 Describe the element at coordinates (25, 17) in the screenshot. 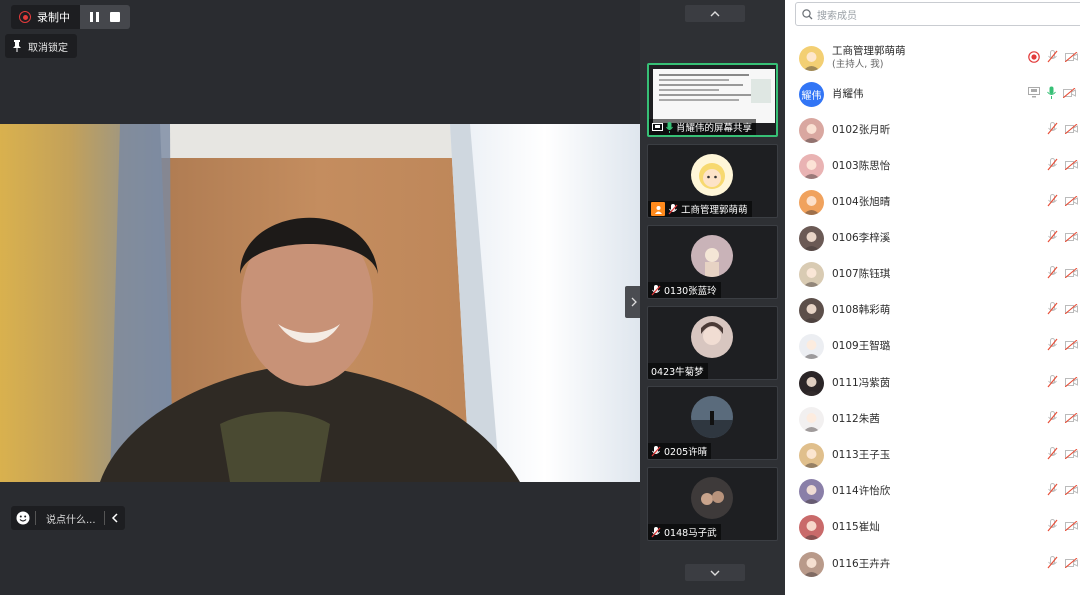

I see `record-icon` at that location.